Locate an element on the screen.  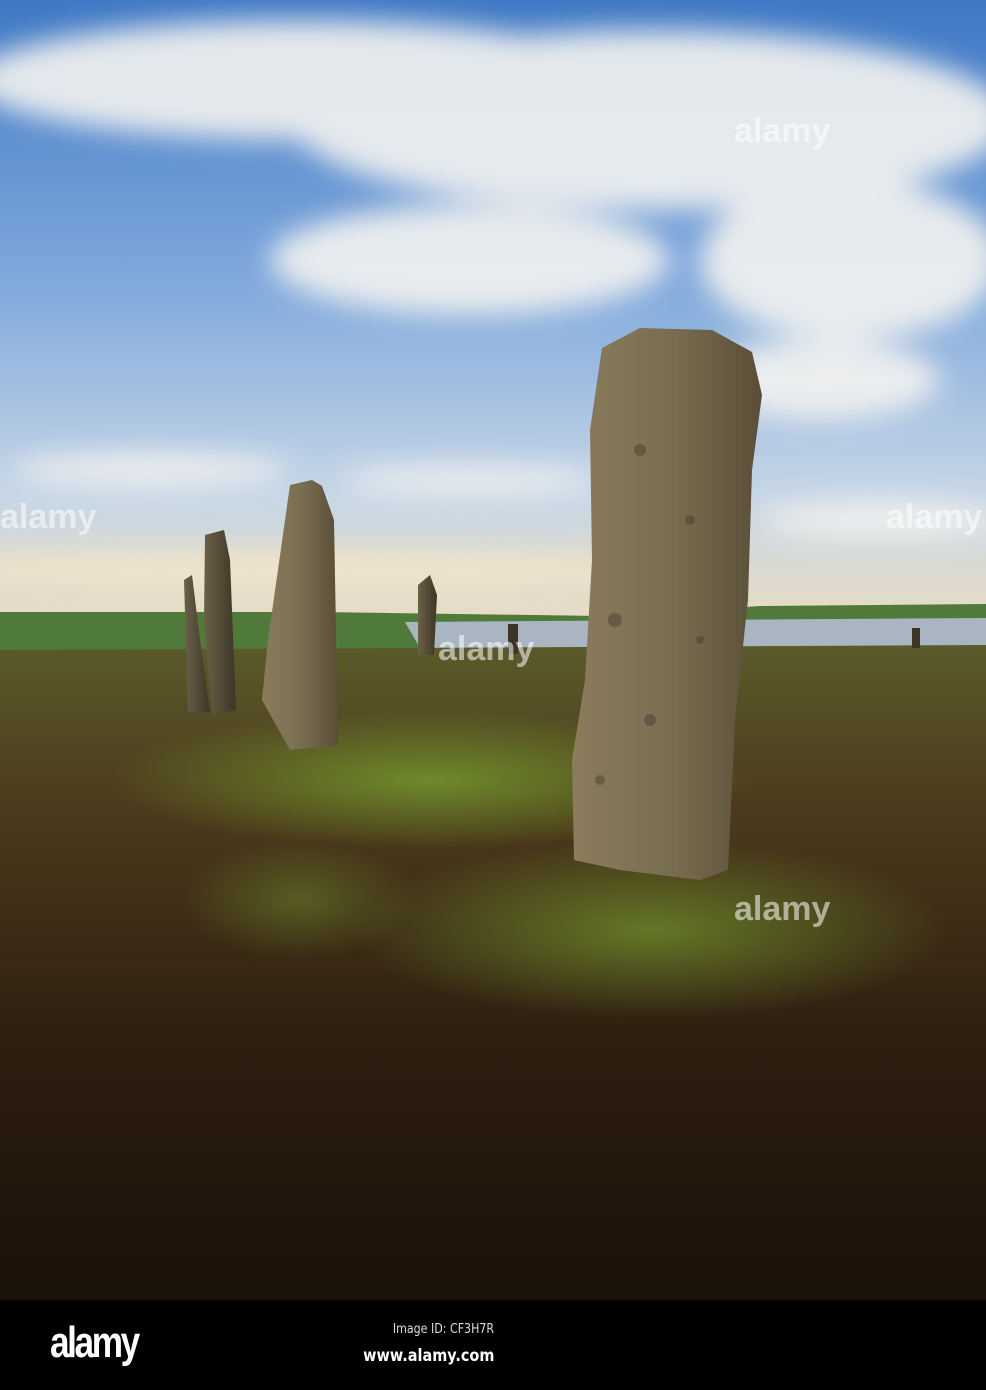
image-id: Image ID: CF3H7R is located at coordinates (443, 1329).